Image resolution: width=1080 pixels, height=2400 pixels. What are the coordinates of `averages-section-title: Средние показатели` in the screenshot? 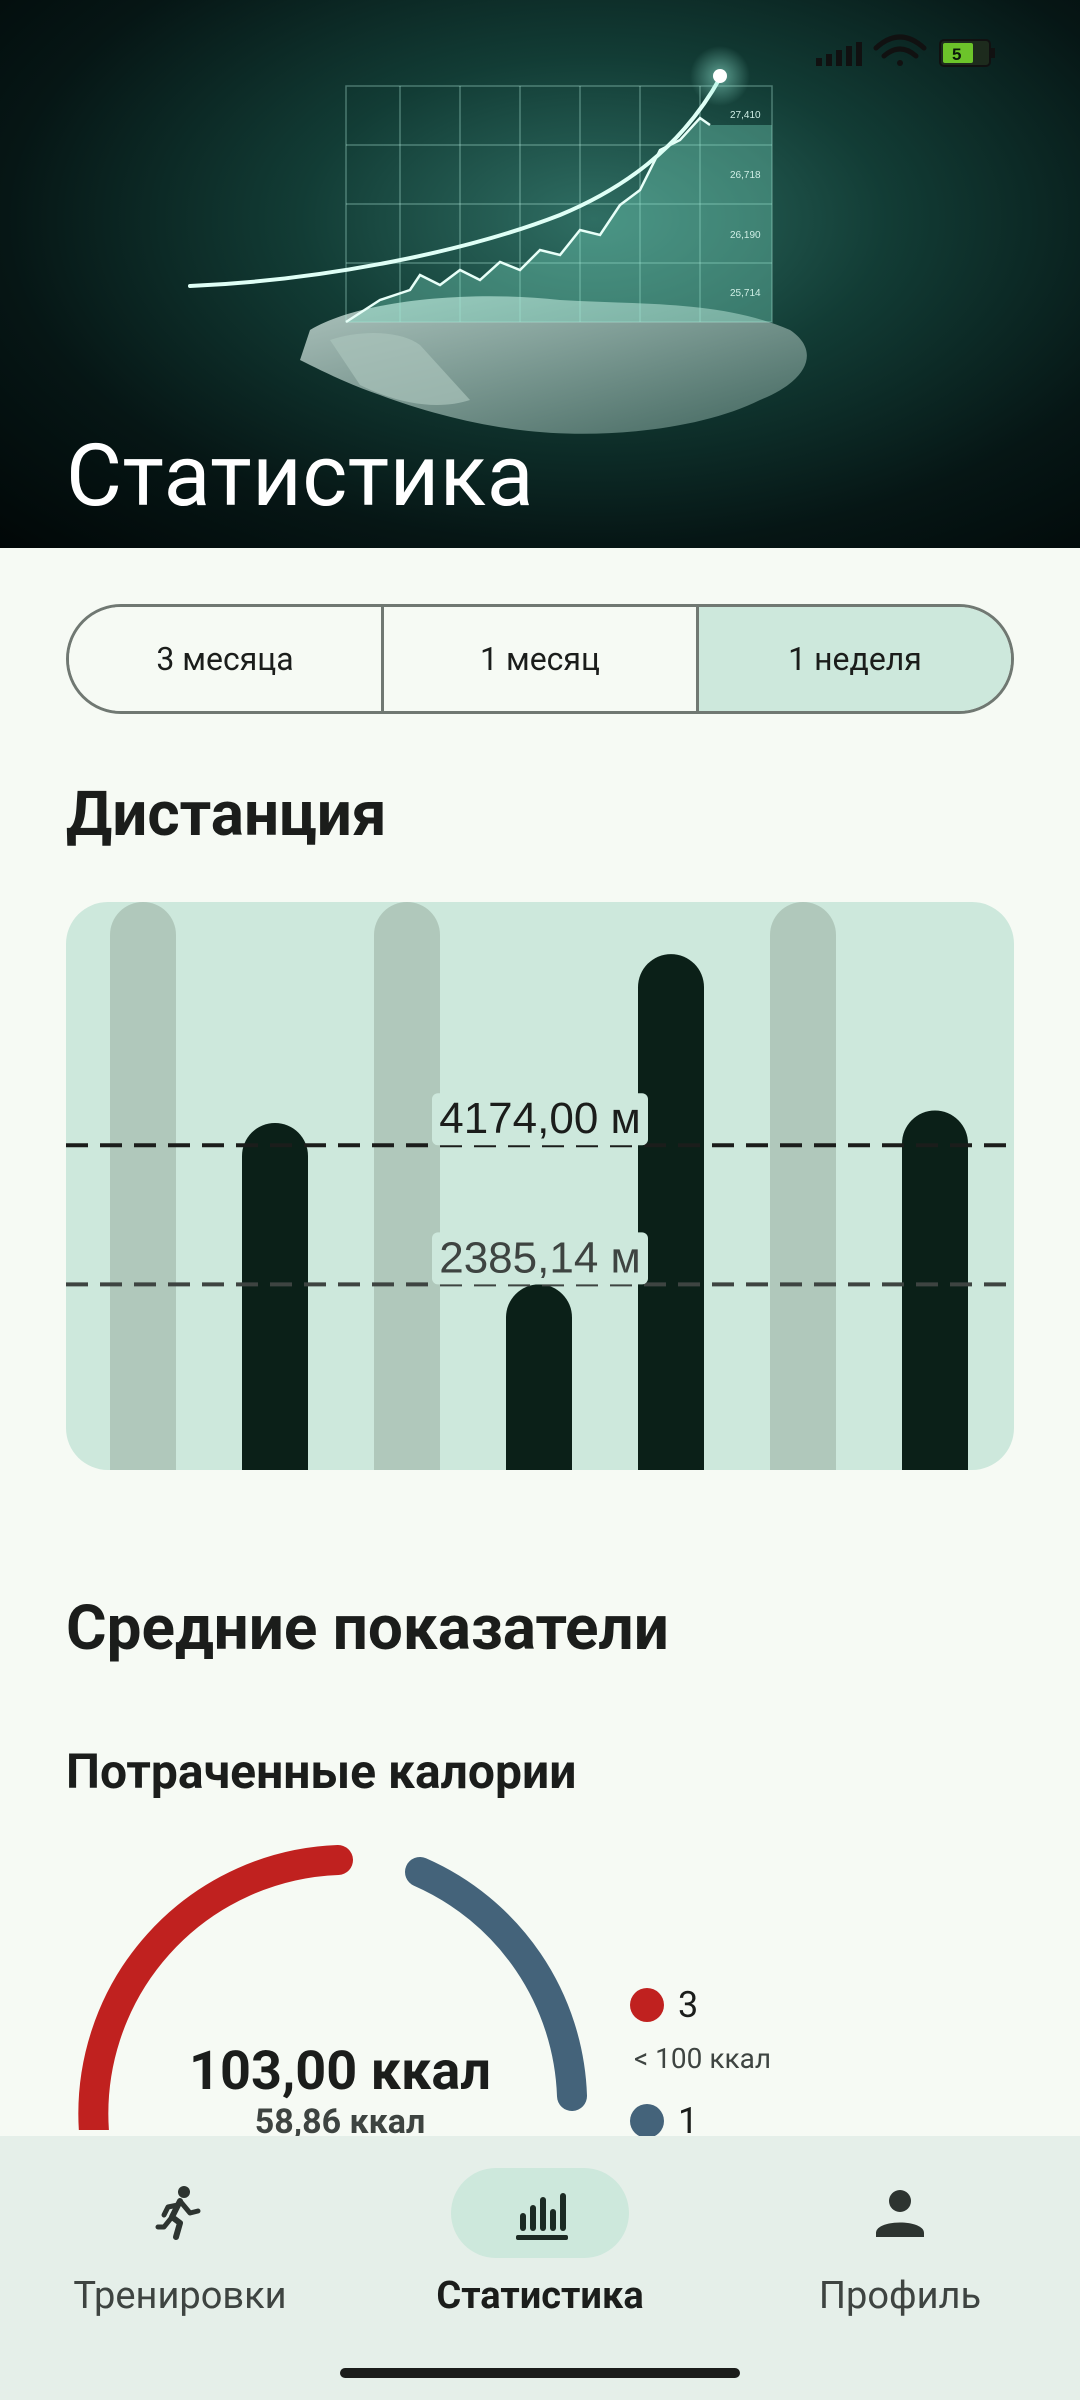 It's located at (367, 1628).